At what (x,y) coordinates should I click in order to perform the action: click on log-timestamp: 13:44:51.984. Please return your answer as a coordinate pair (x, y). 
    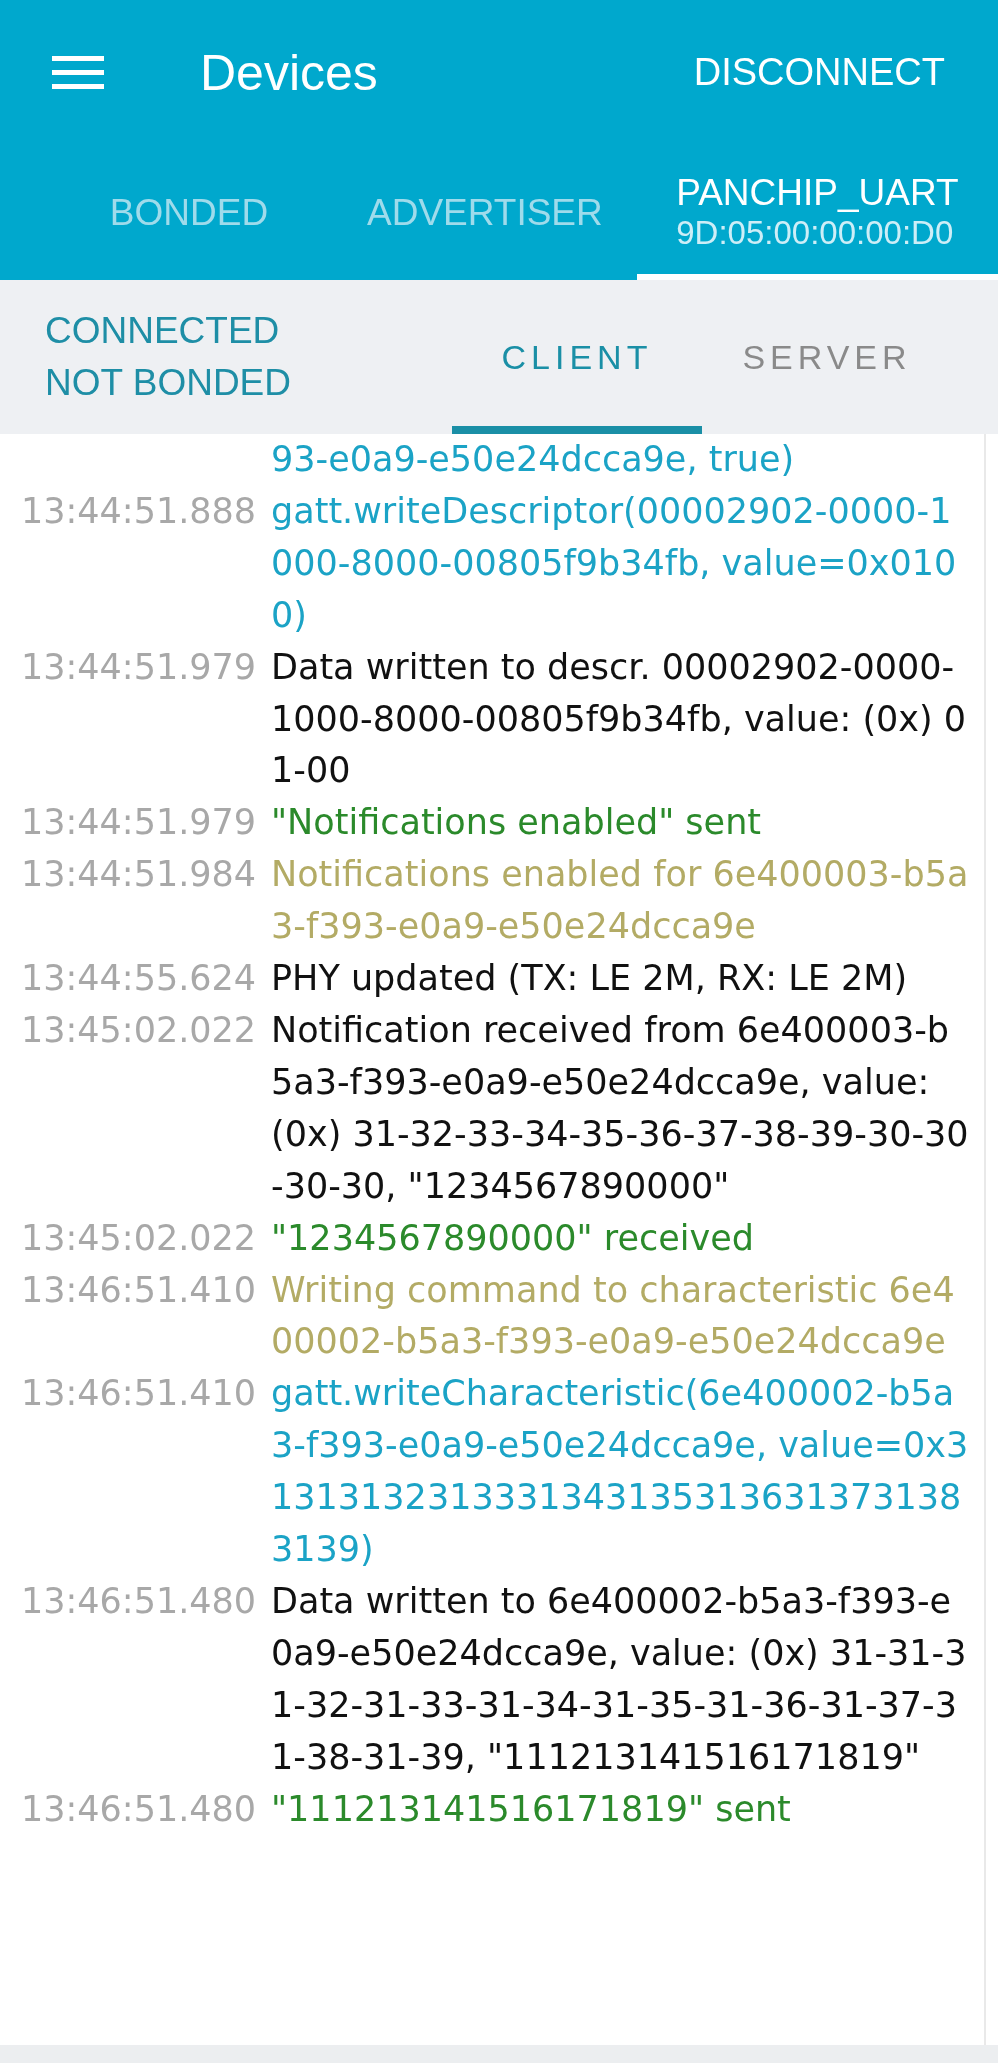
    Looking at the image, I should click on (139, 875).